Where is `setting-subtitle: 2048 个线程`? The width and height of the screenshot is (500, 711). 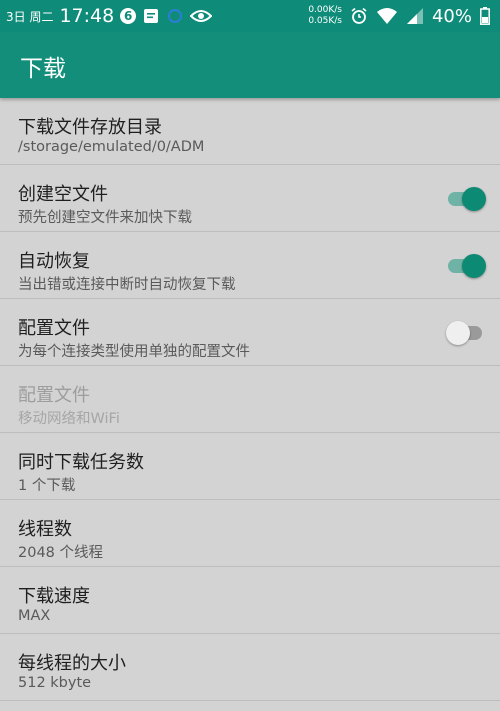 setting-subtitle: 2048 个线程 is located at coordinates (61, 553).